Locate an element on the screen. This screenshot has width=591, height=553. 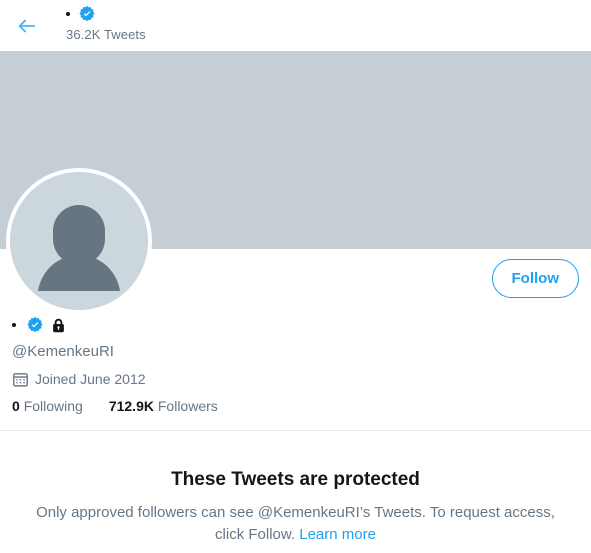
default-avatar-person-icon is located at coordinates (79, 241).